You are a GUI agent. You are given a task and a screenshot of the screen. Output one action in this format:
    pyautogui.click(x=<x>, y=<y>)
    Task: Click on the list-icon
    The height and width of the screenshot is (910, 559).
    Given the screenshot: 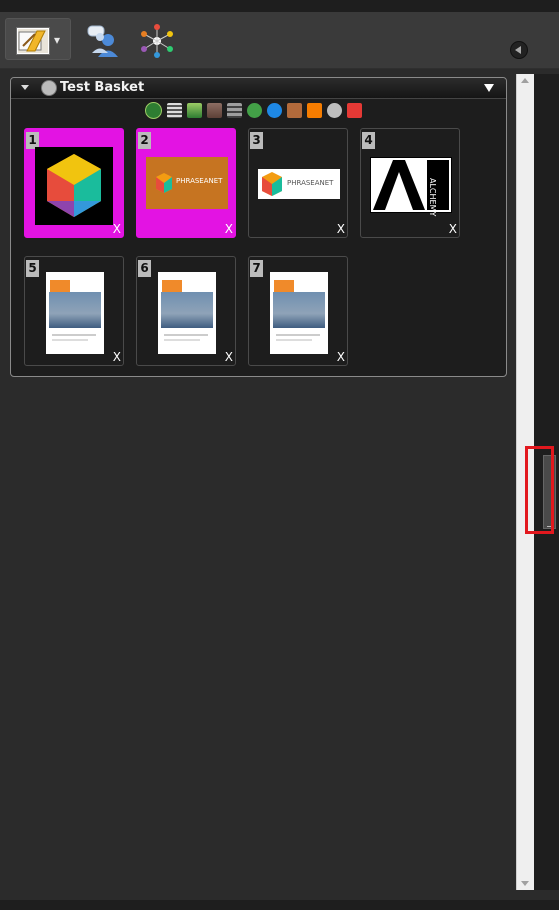 What is the action you would take?
    pyautogui.click(x=174, y=110)
    